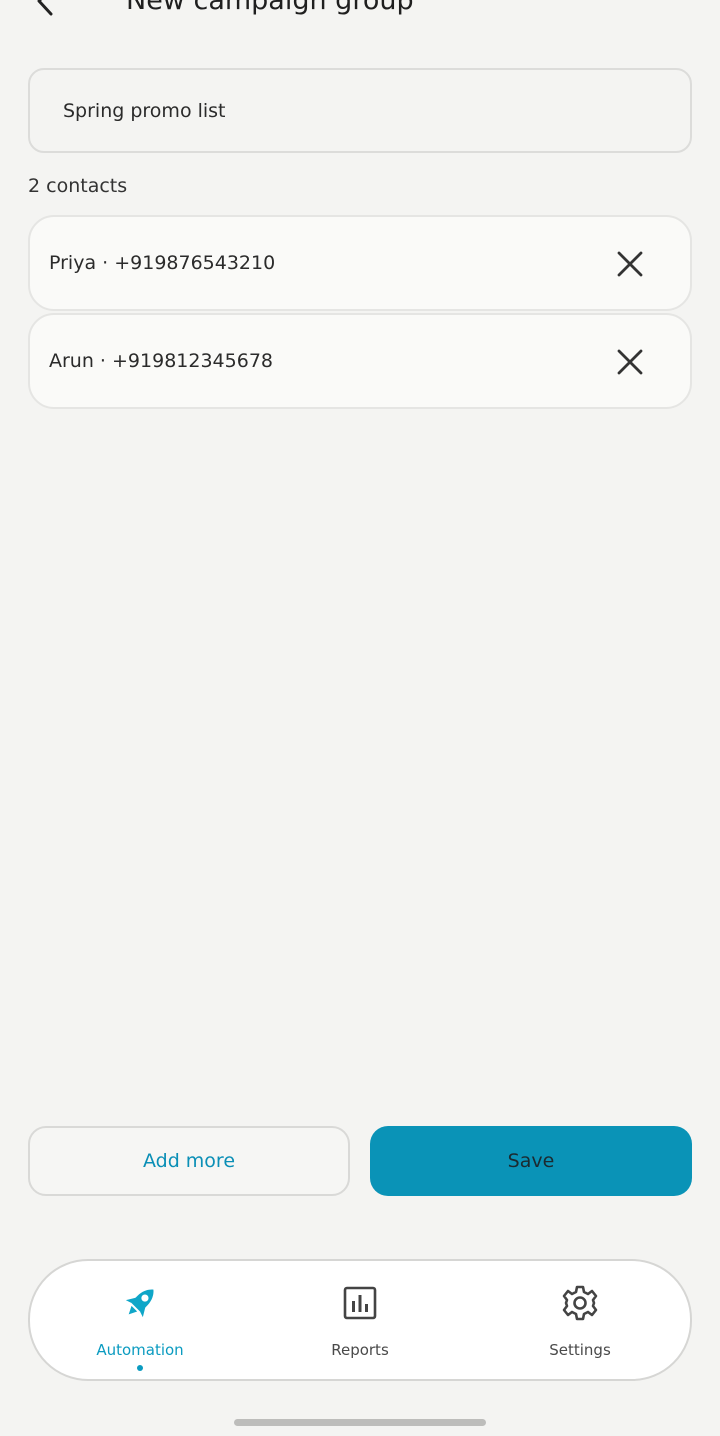  I want to click on contact-count: 2 contacts, so click(78, 186).